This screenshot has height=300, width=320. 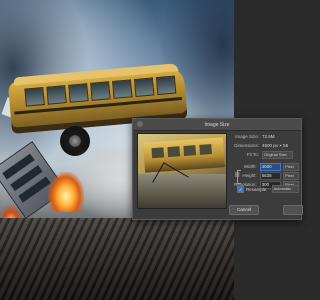 I want to click on fit-to-label: Fit To:, so click(x=252, y=154).